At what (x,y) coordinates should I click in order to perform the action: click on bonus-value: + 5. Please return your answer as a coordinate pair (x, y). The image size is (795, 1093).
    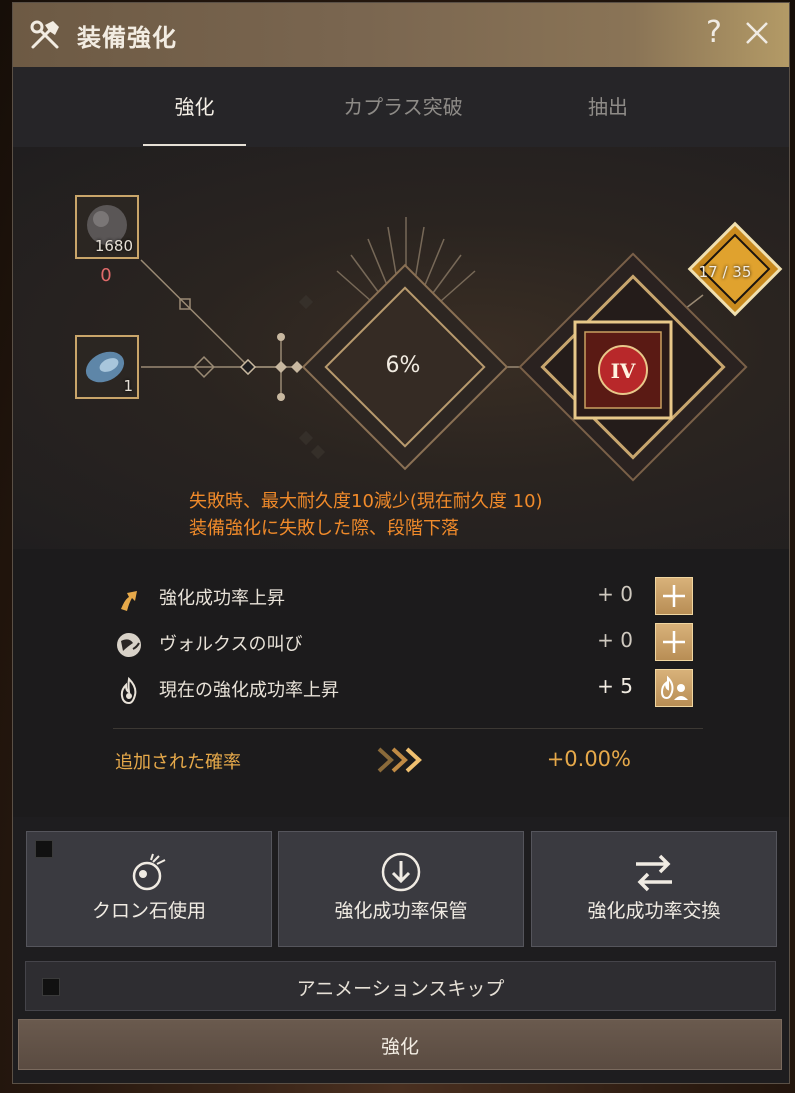
    Looking at the image, I should click on (615, 686).